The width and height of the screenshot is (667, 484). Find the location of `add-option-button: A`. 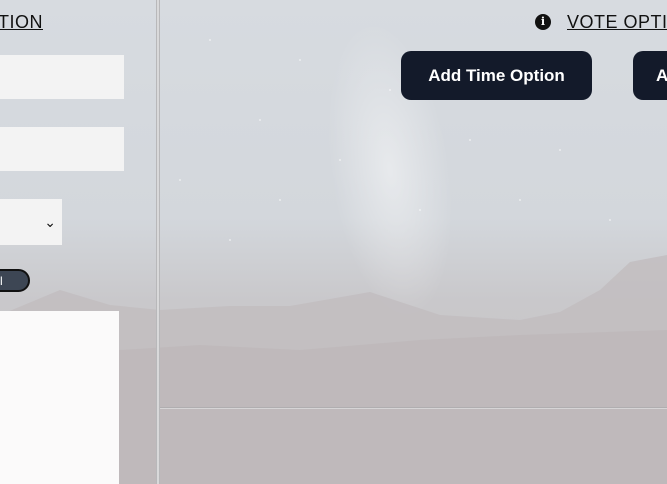

add-option-button: A is located at coordinates (650, 75).